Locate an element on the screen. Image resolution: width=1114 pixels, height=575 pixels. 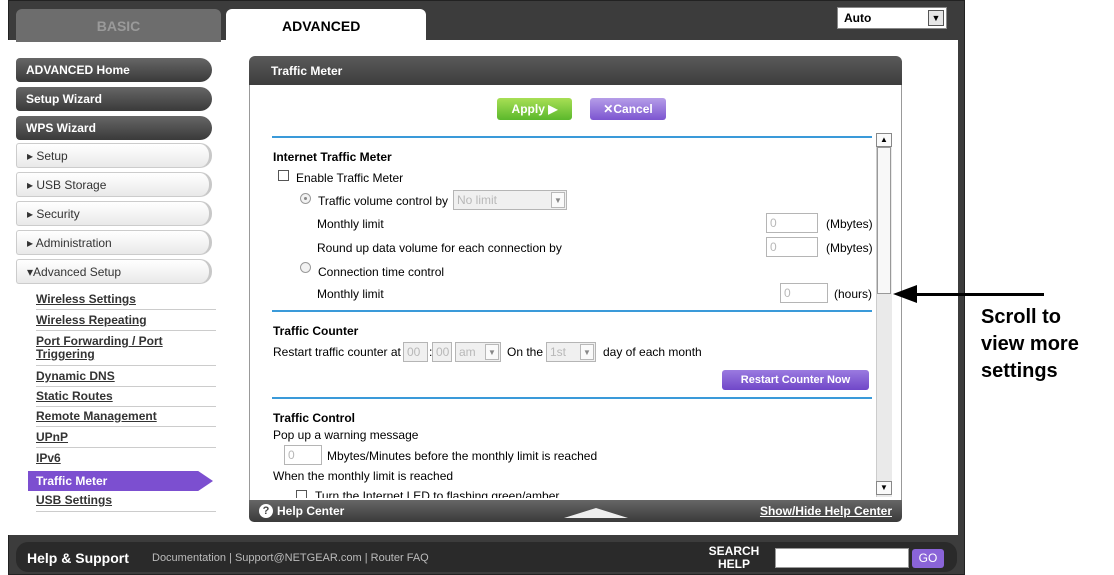
sidebar-link-usb-settings: USB Settings is located at coordinates (74, 500).